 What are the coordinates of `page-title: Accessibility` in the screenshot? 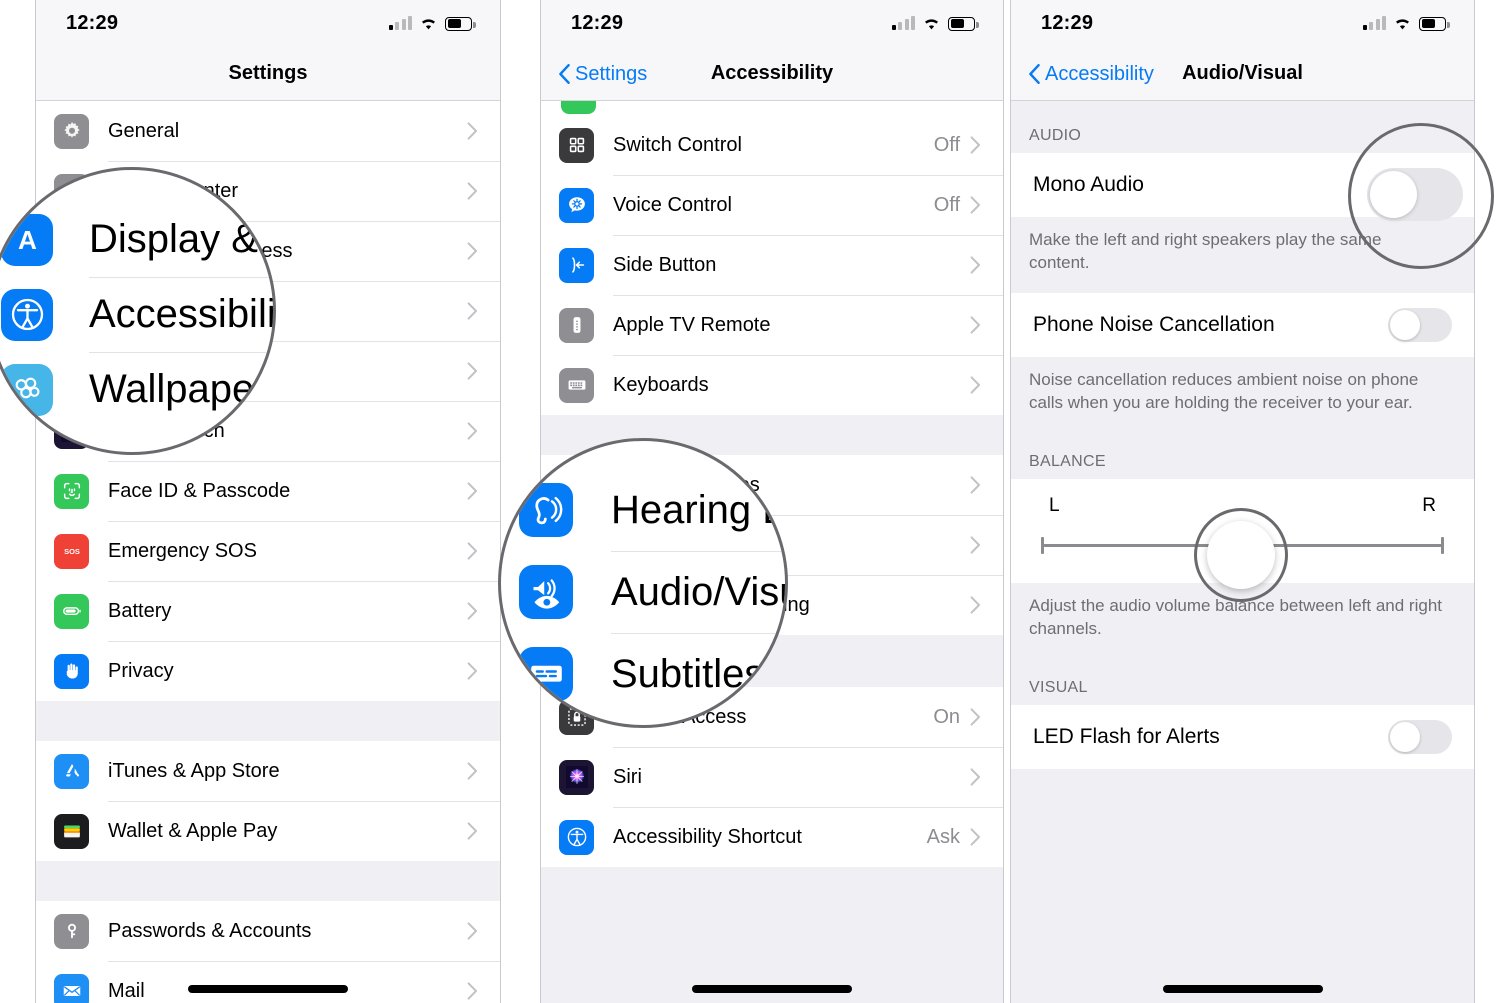 It's located at (772, 73).